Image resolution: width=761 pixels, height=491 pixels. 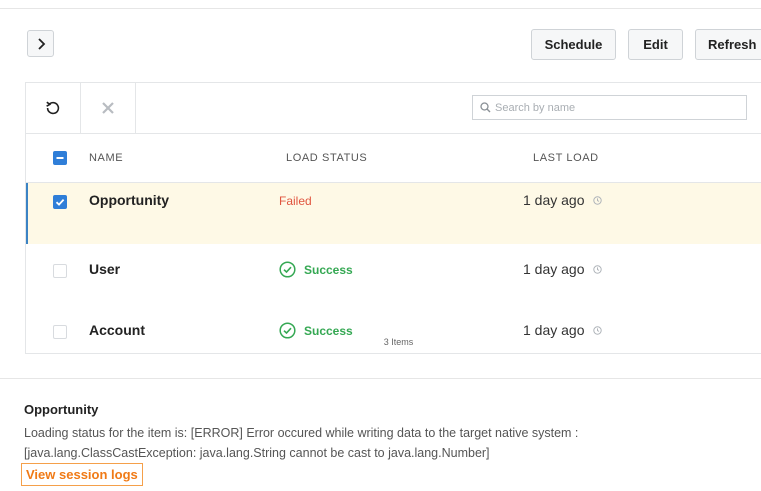 I want to click on row-name: Opportunity, so click(x=129, y=200).